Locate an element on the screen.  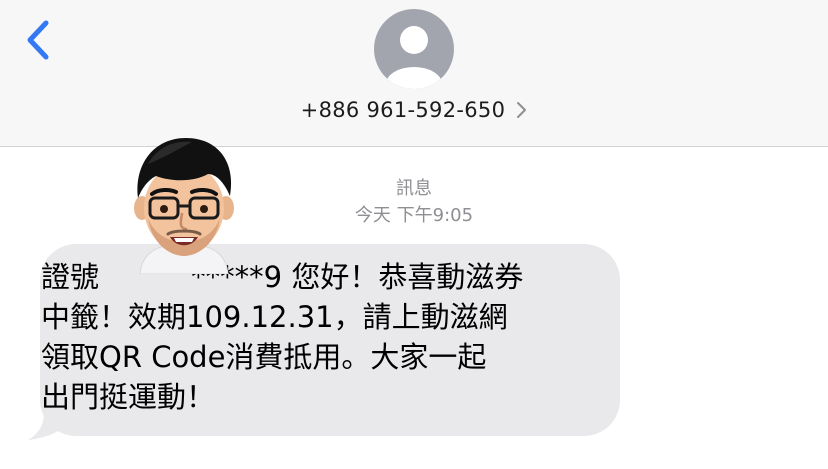
message-timestamp: 今天 下午9:05 is located at coordinates (414, 215).